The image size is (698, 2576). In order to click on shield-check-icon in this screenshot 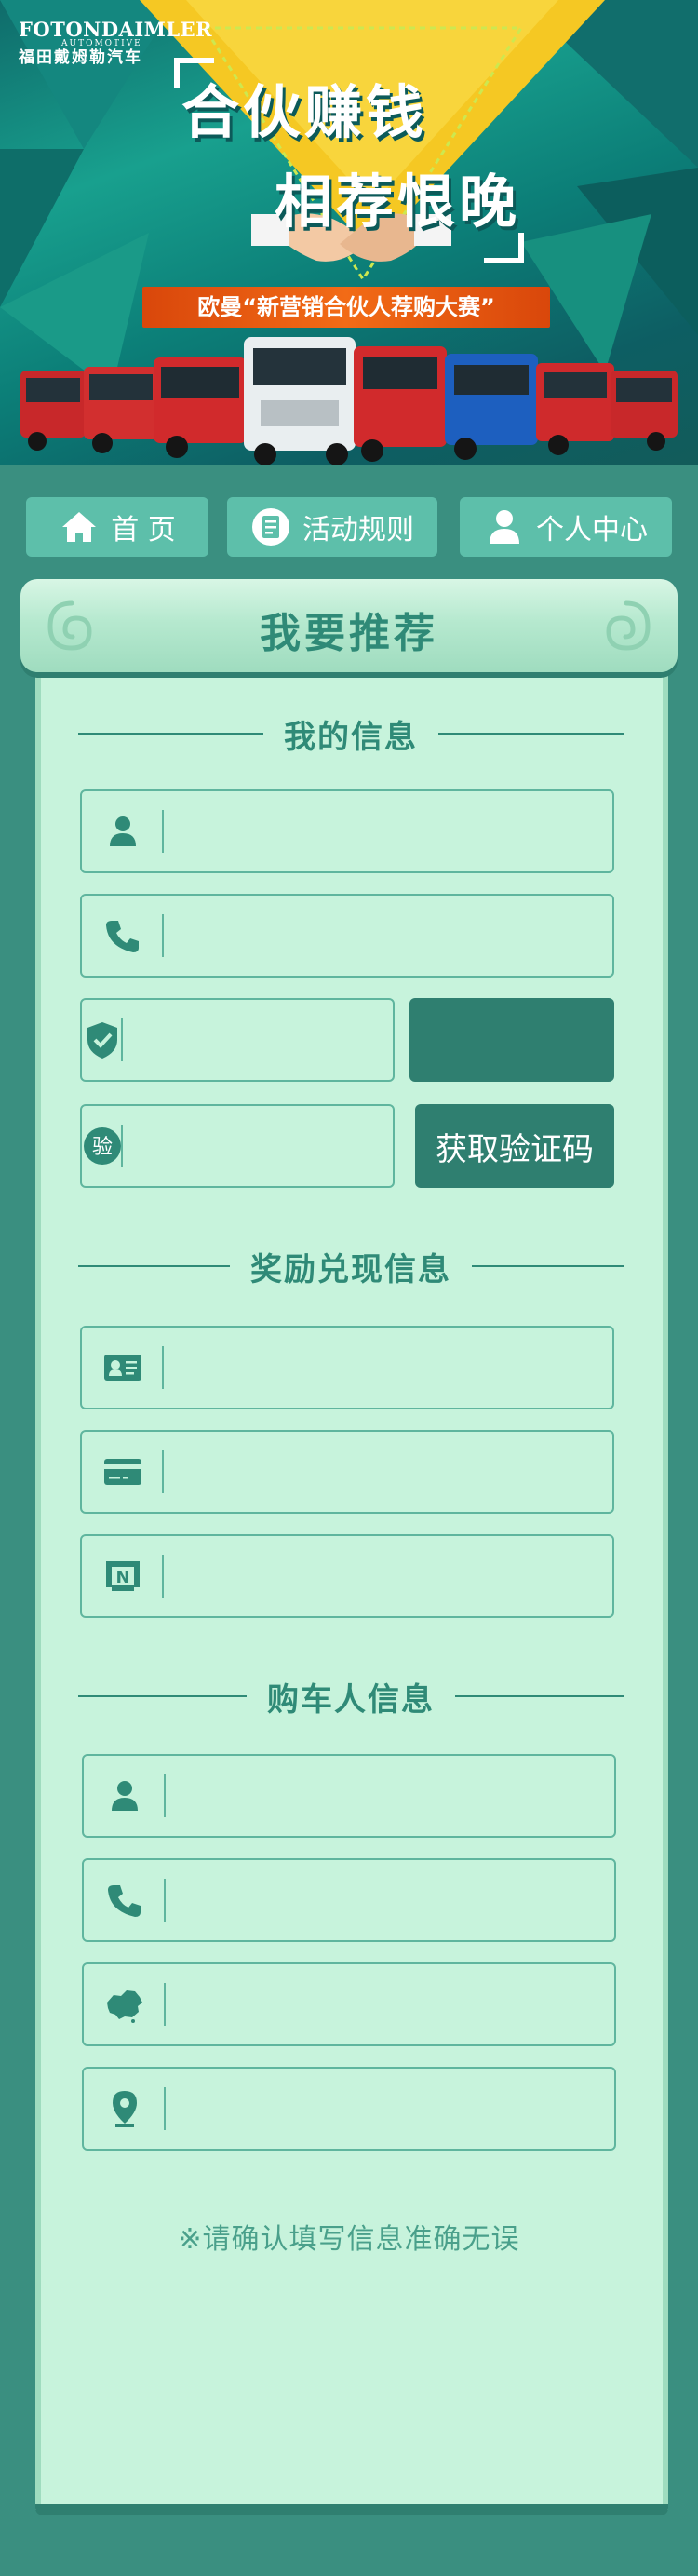, I will do `click(102, 1040)`.